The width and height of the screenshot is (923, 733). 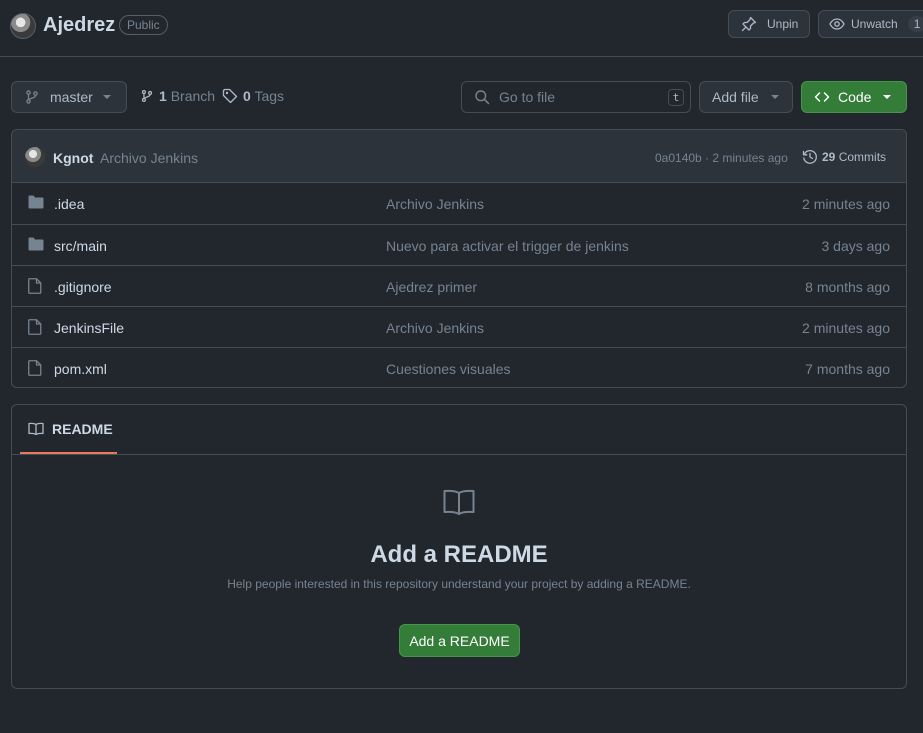 I want to click on file-row: .gitignore Ajedrez primer 8 months ago, so click(x=459, y=285).